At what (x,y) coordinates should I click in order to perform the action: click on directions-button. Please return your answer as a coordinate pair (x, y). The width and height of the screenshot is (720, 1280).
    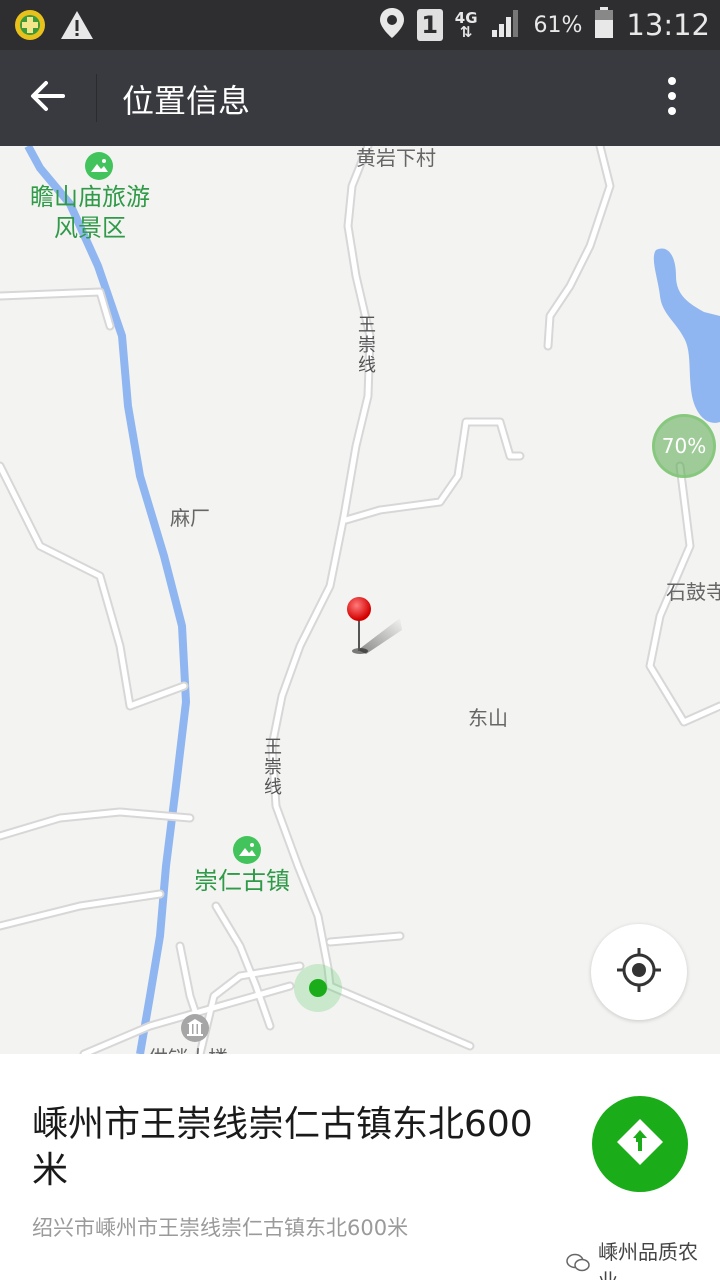
    Looking at the image, I should click on (640, 1144).